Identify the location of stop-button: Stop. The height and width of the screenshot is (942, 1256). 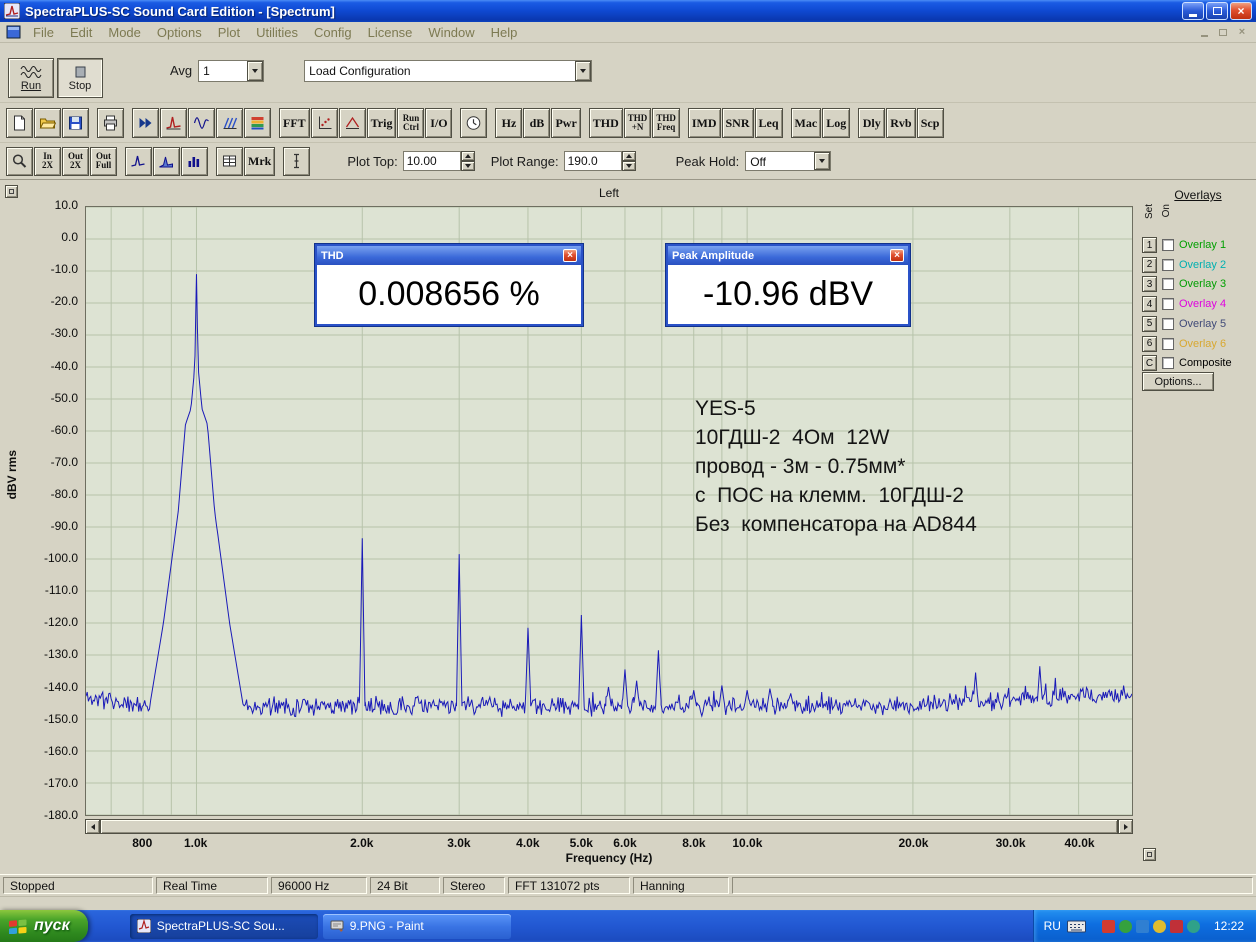
(80, 78).